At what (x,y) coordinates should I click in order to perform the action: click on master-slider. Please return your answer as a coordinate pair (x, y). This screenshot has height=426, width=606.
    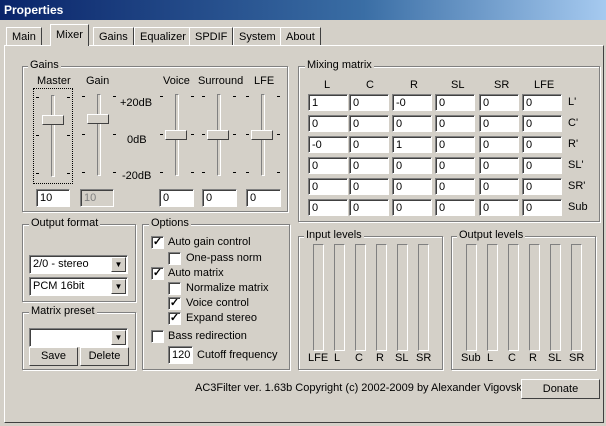
    Looking at the image, I should click on (53, 136).